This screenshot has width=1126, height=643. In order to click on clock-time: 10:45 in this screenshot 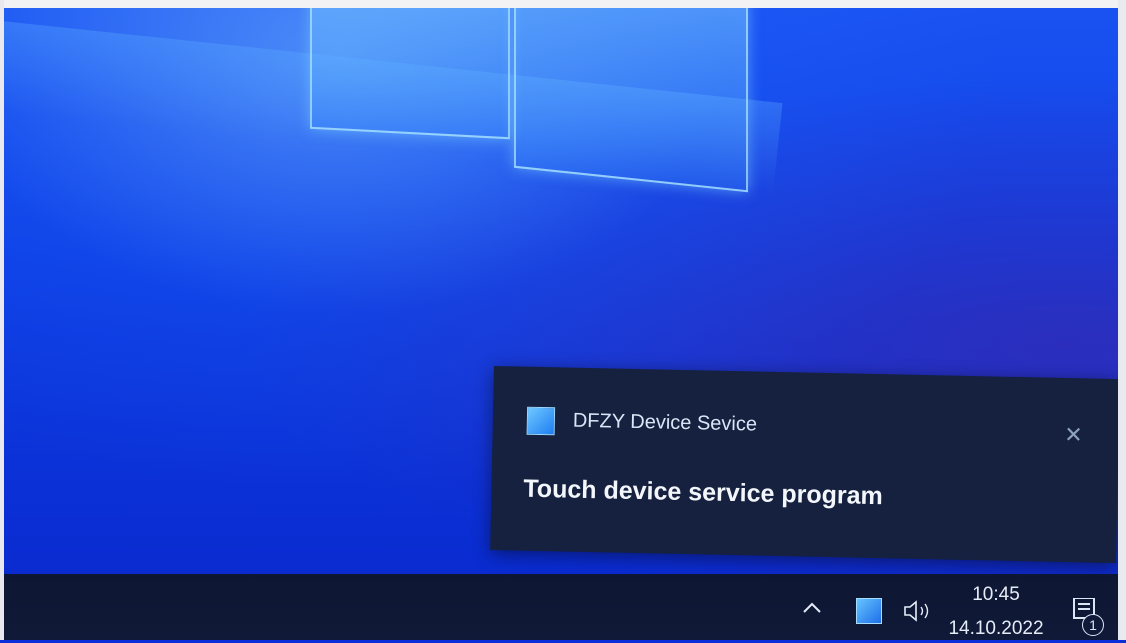, I will do `click(996, 594)`.